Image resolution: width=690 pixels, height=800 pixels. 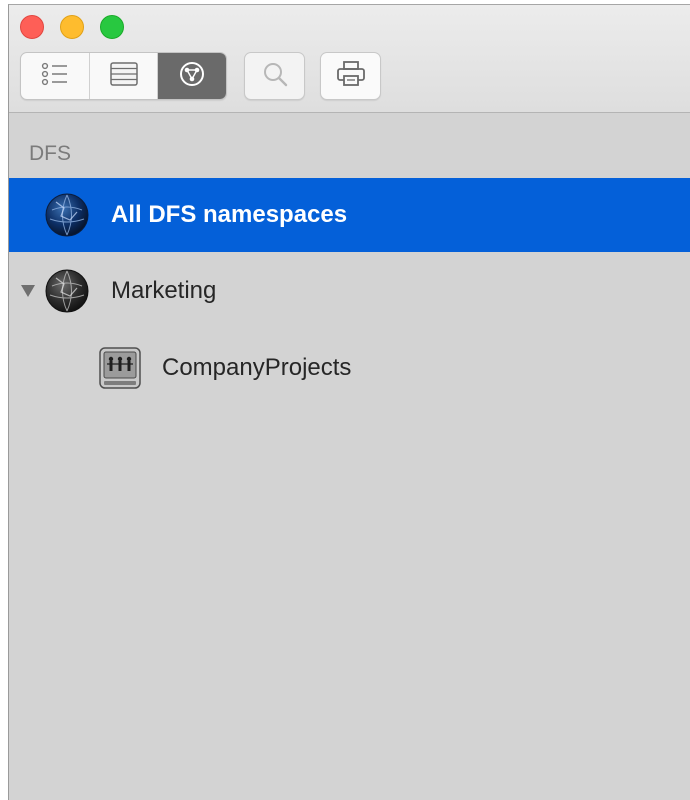 What do you see at coordinates (112, 27) in the screenshot?
I see `zoom-button` at bounding box center [112, 27].